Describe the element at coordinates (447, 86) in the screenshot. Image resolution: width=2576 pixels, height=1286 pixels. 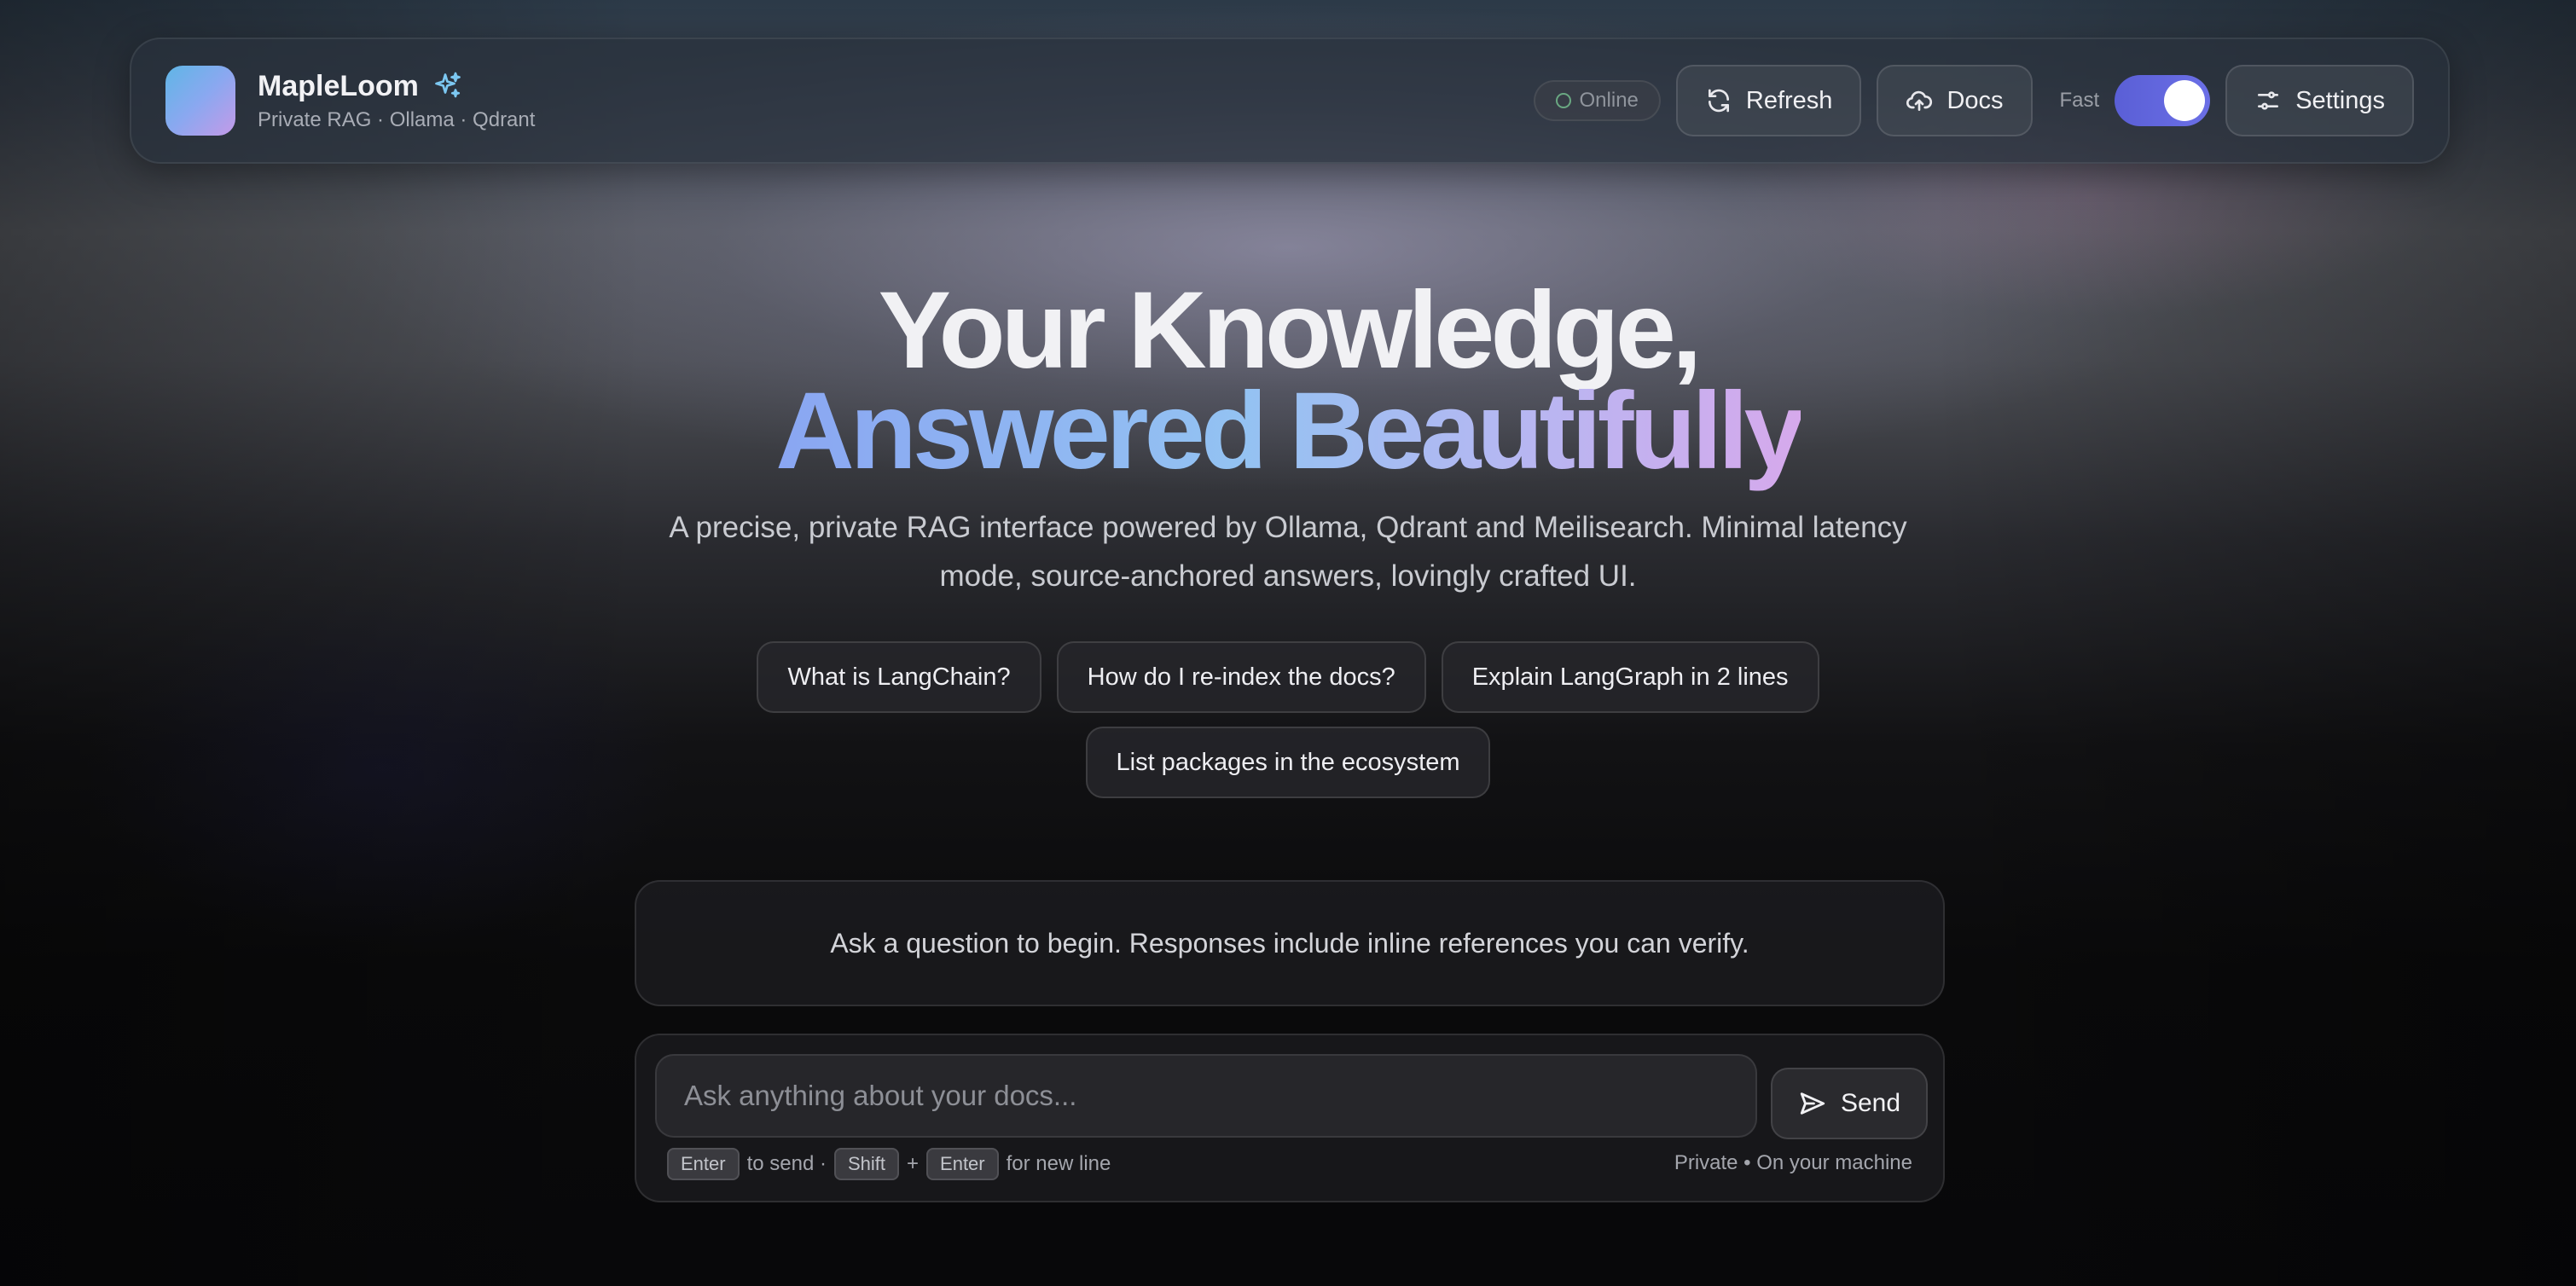
I see `sparkles-icon` at that location.